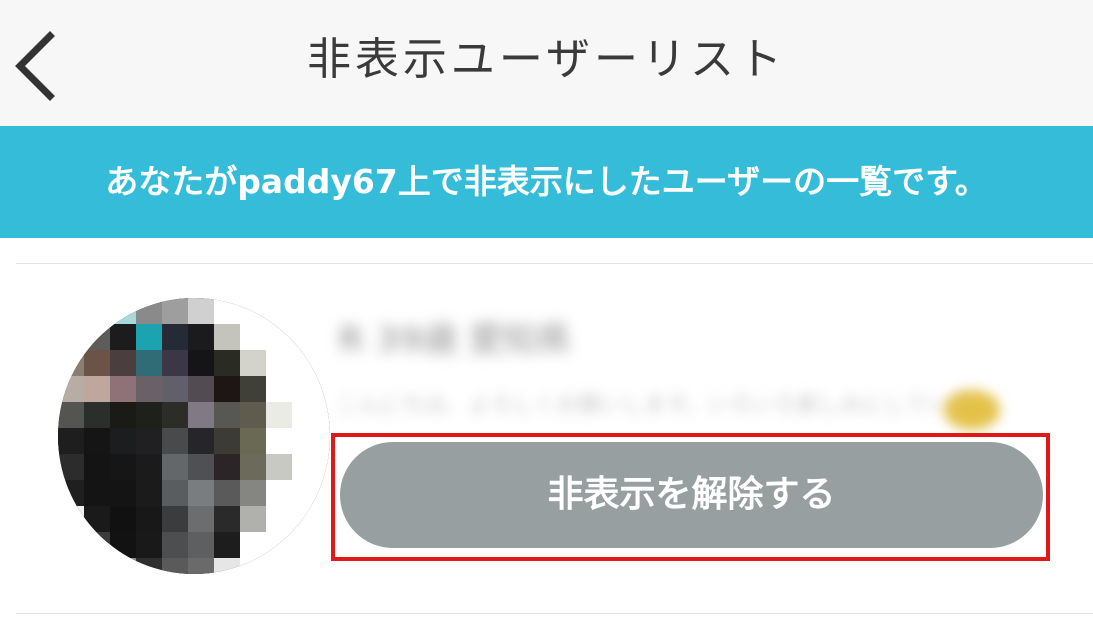 This screenshot has width=1093, height=617. Describe the element at coordinates (972, 410) in the screenshot. I see `emoji-icon` at that location.